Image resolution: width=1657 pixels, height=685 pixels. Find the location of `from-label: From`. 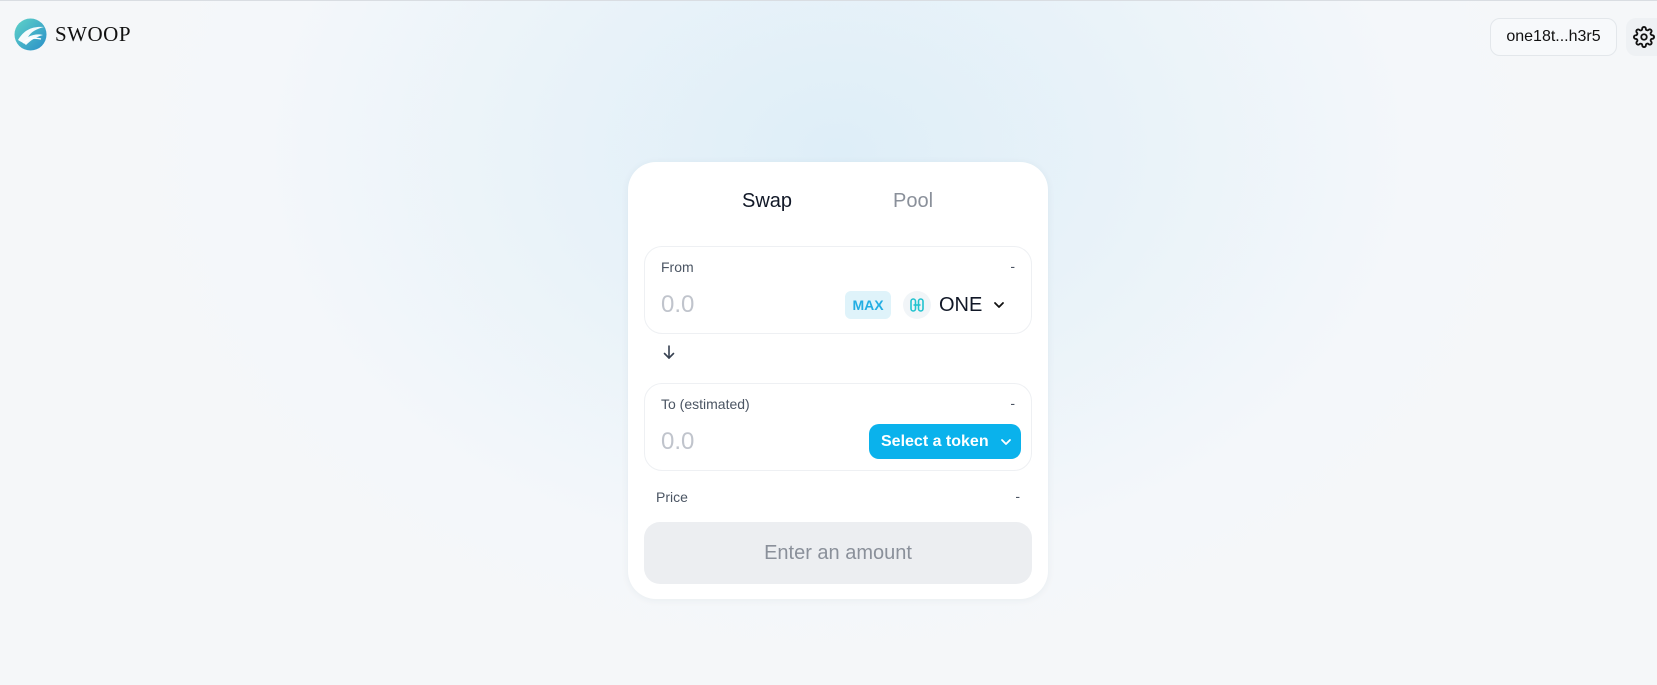

from-label: From is located at coordinates (677, 267).